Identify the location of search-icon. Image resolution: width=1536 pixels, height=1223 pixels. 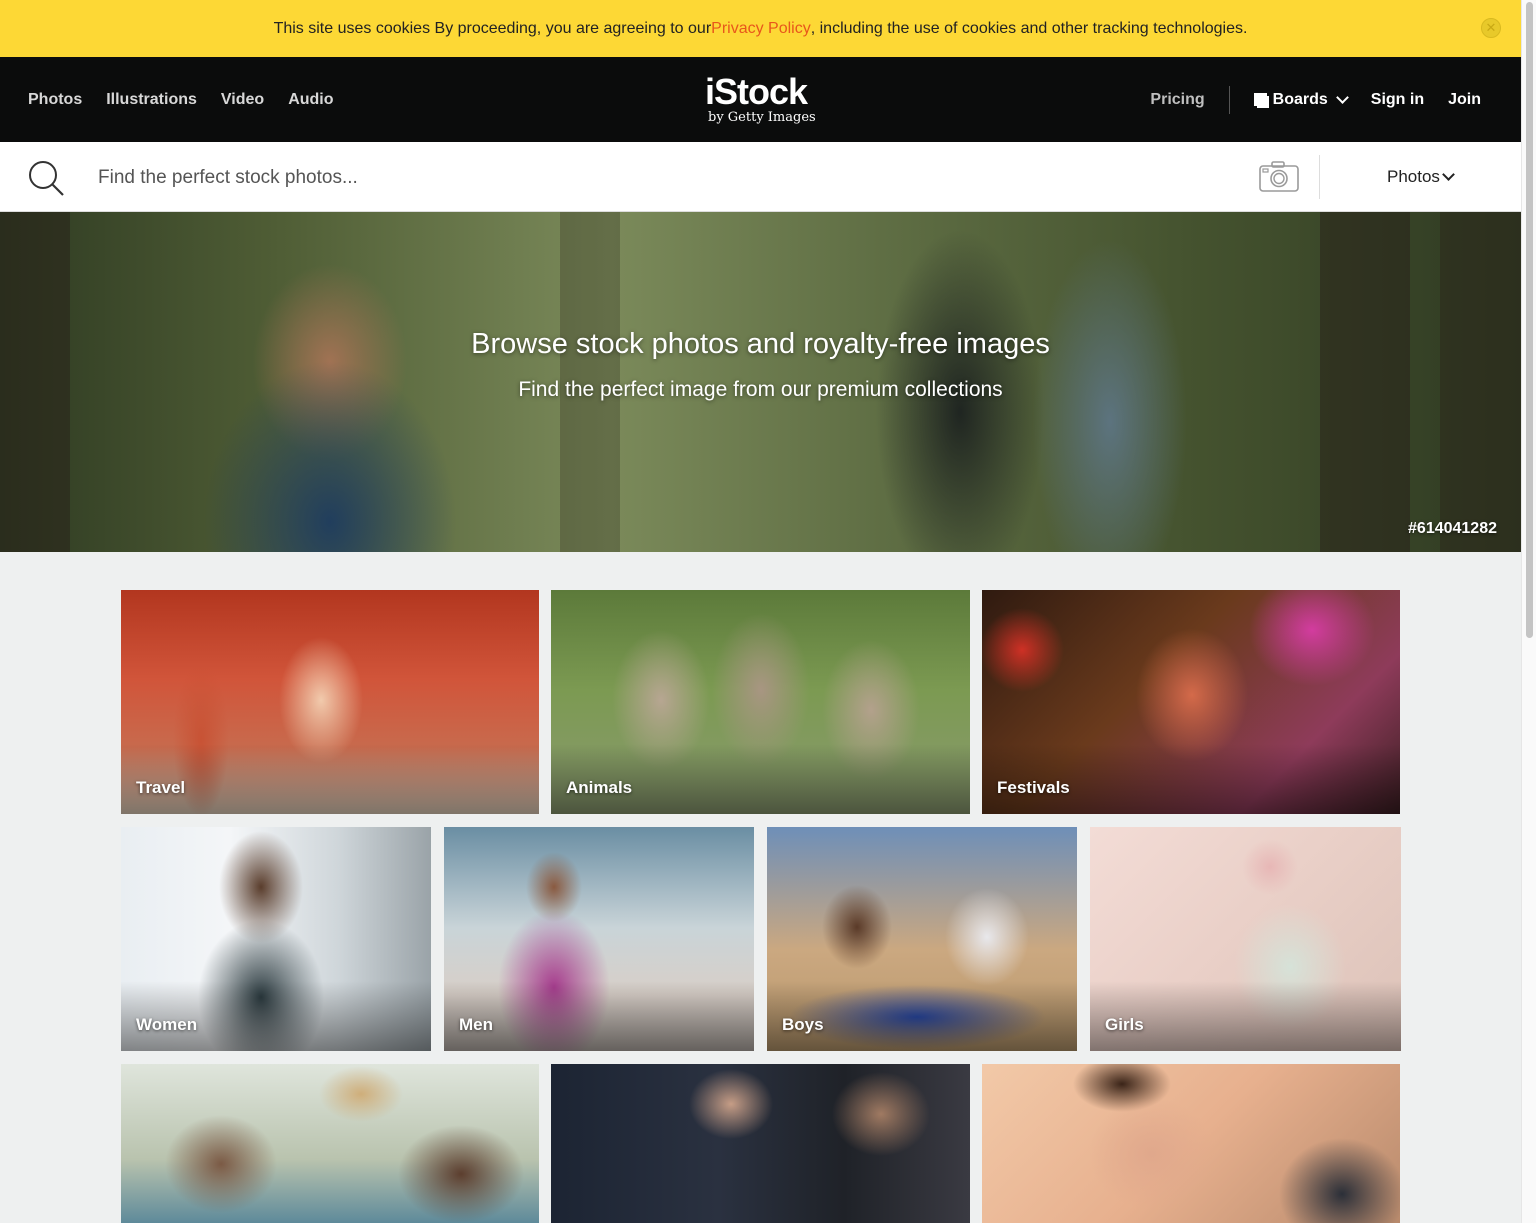
(46, 178).